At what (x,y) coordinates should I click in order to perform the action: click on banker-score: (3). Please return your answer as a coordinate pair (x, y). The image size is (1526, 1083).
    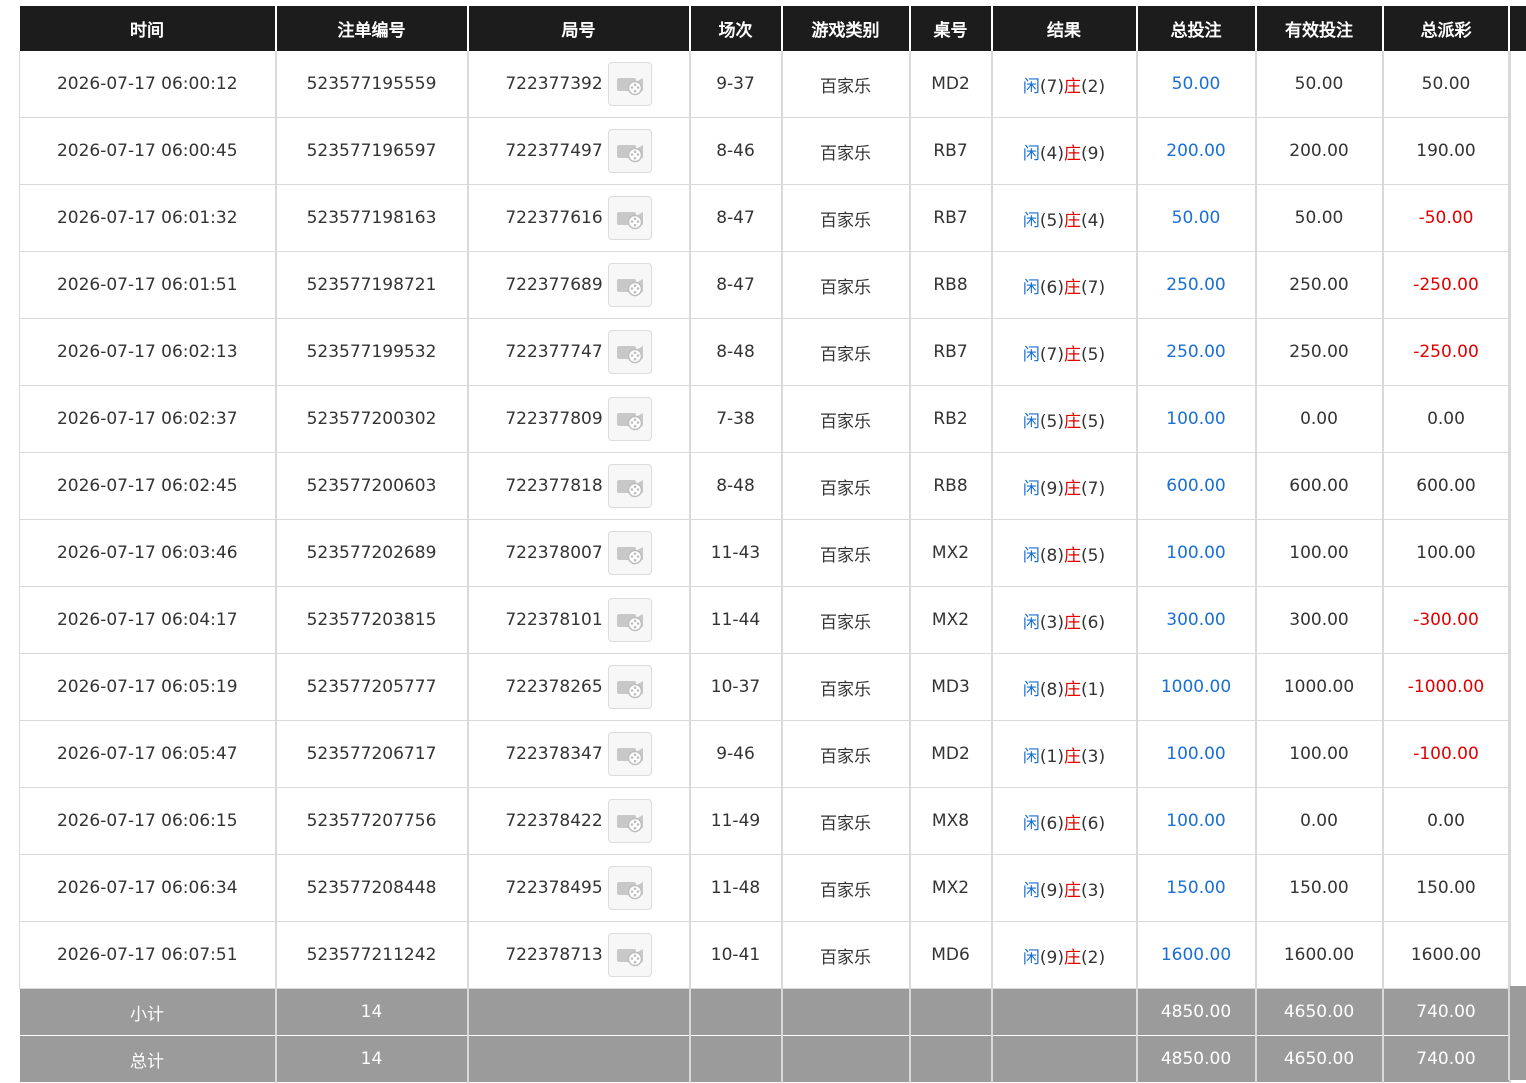
    Looking at the image, I should click on (1093, 756).